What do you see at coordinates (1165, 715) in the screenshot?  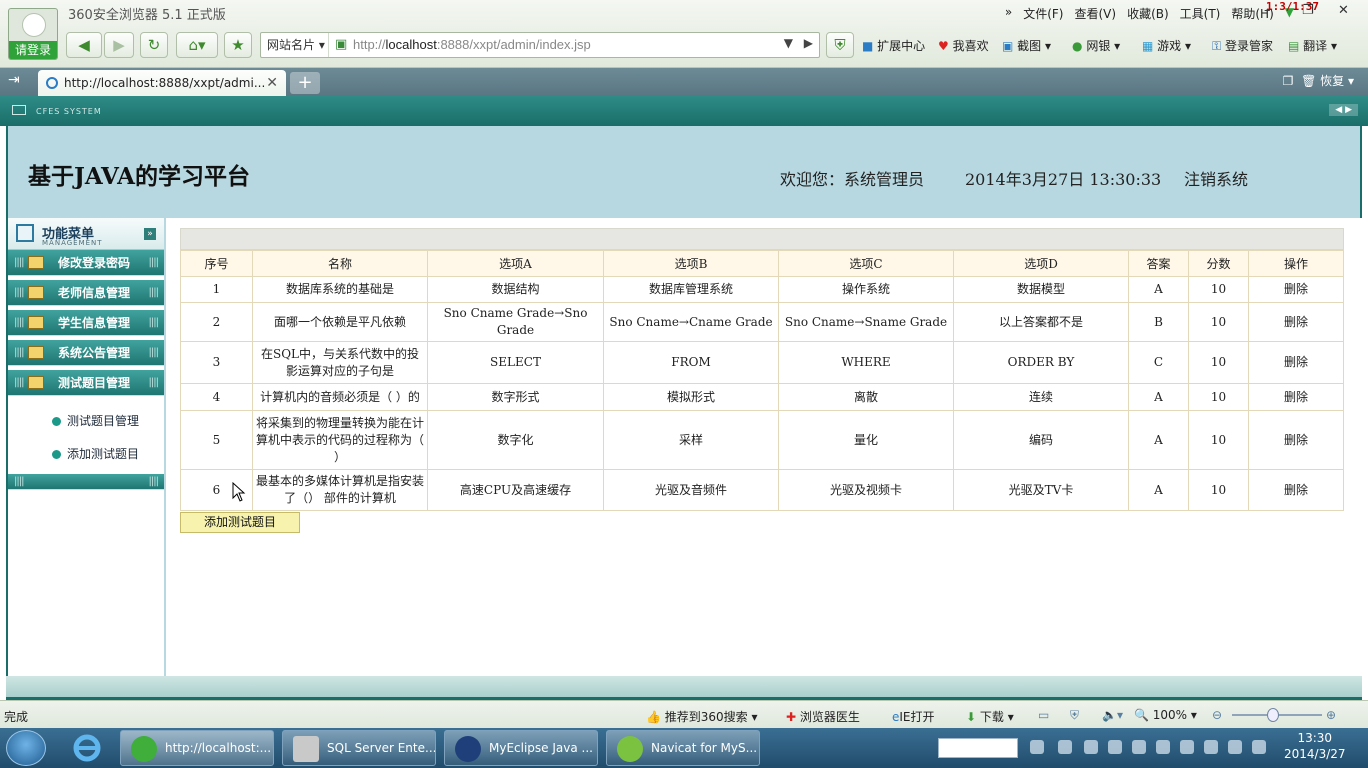 I see `zoom-control: 🔍 100% ▾` at bounding box center [1165, 715].